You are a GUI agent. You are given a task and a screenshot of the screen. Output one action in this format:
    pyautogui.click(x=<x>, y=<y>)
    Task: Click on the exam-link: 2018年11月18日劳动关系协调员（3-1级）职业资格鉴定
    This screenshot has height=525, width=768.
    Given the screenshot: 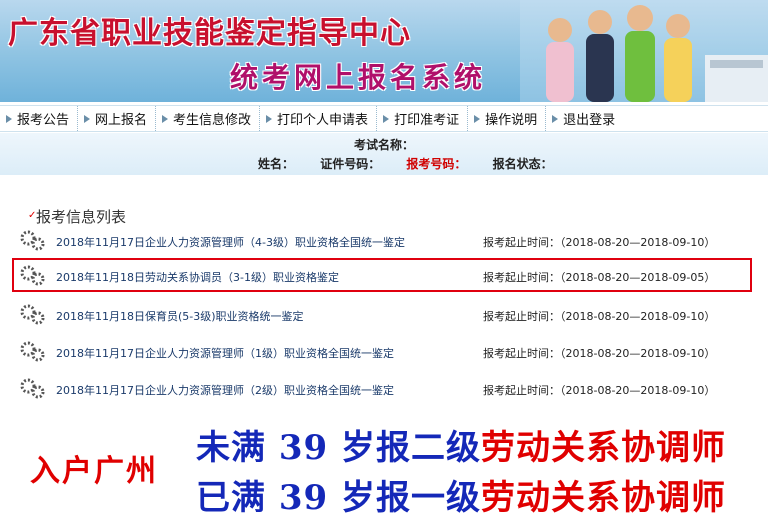 What is the action you would take?
    pyautogui.click(x=197, y=277)
    